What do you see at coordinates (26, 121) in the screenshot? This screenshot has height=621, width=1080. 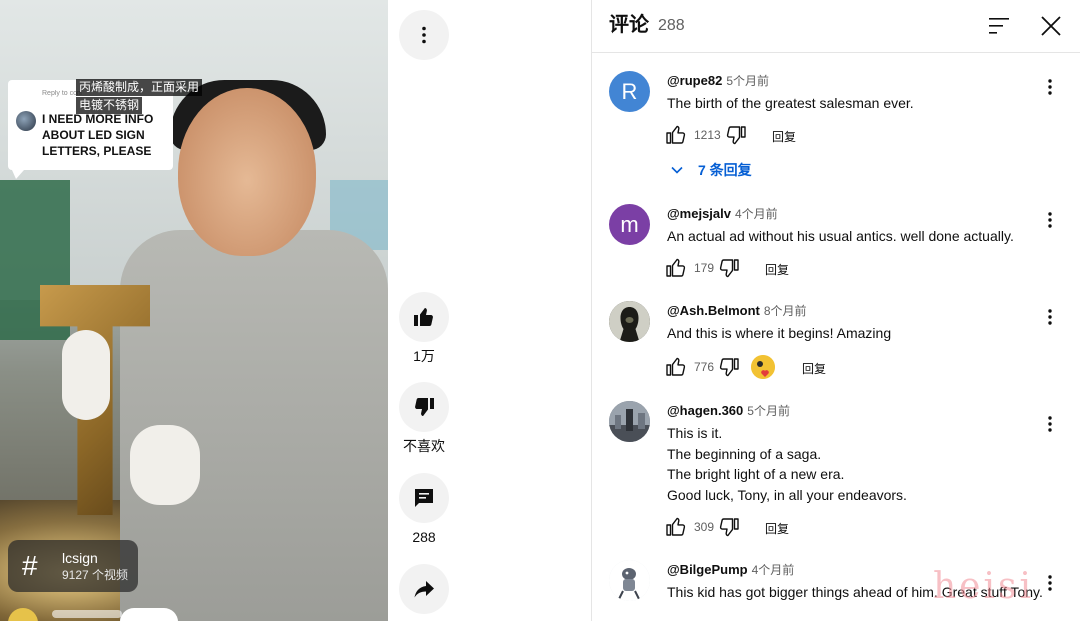 I see `sticker-avatar` at bounding box center [26, 121].